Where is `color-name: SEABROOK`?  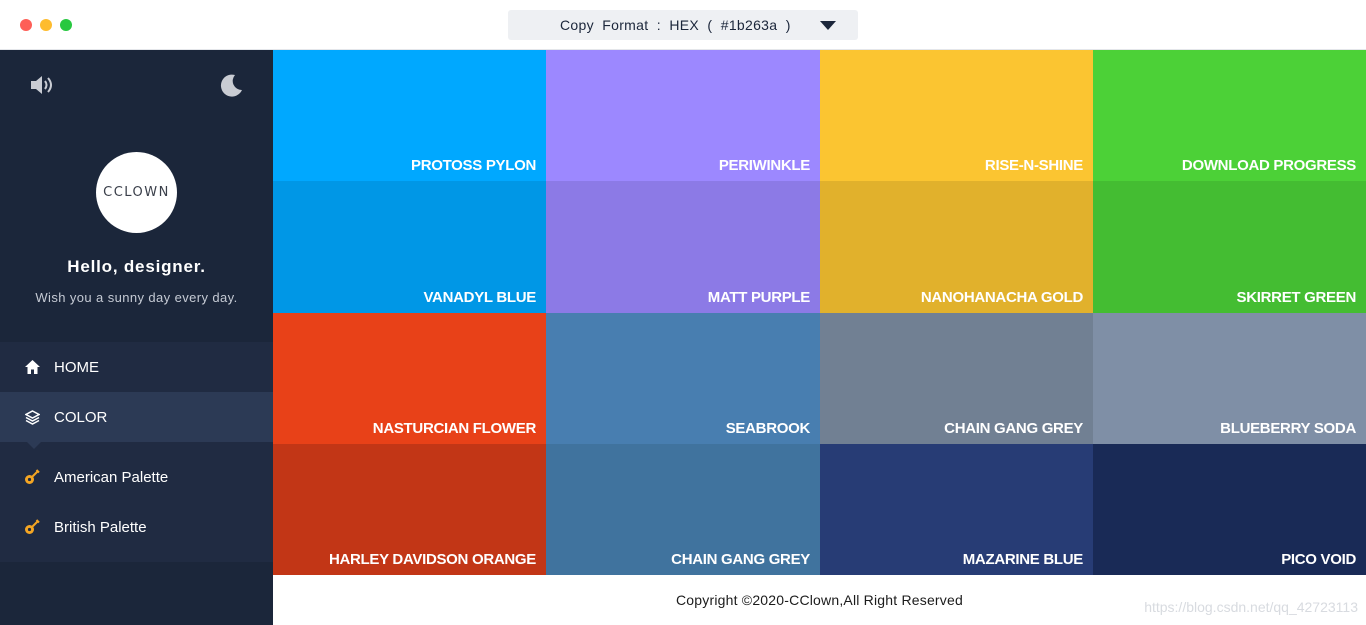 color-name: SEABROOK is located at coordinates (768, 428).